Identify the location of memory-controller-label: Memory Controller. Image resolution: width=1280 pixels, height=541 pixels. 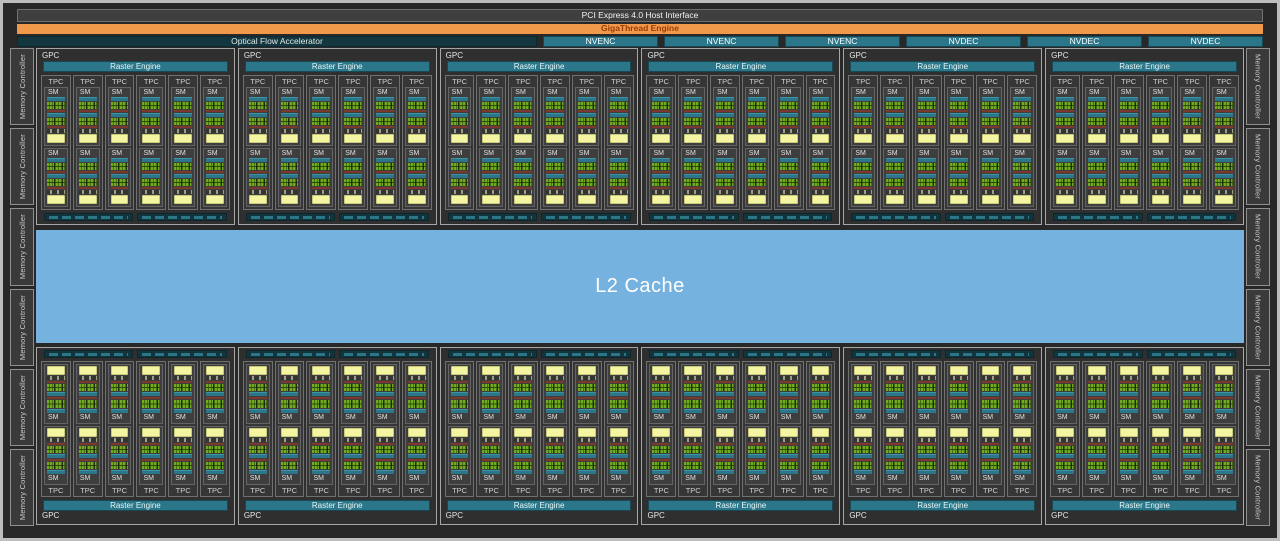
(22, 87).